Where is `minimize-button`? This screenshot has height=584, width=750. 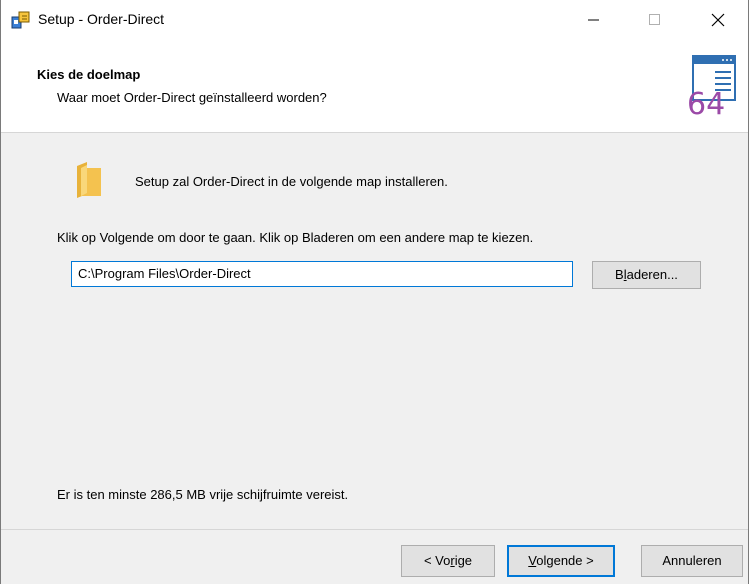 minimize-button is located at coordinates (594, 20).